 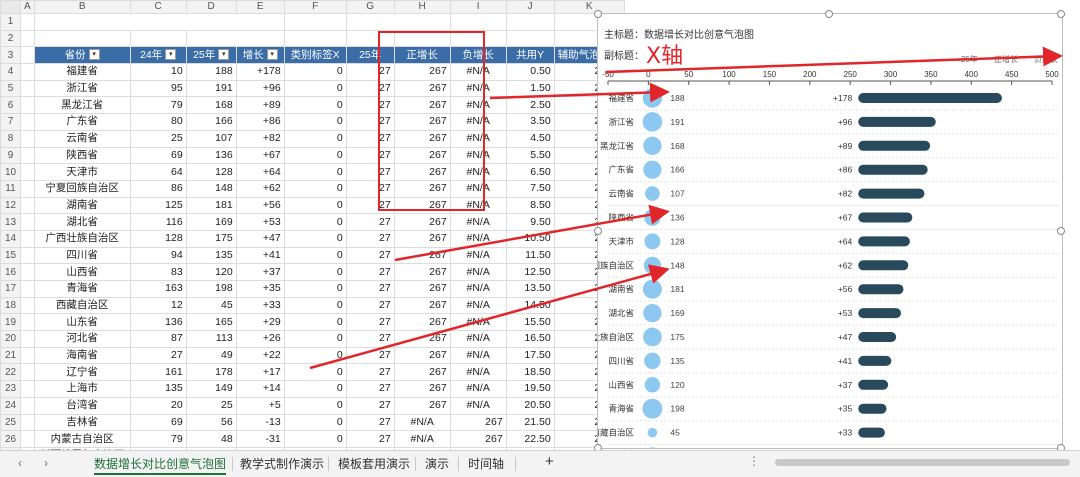 What do you see at coordinates (158, 155) in the screenshot?
I see `data-cell: 69` at bounding box center [158, 155].